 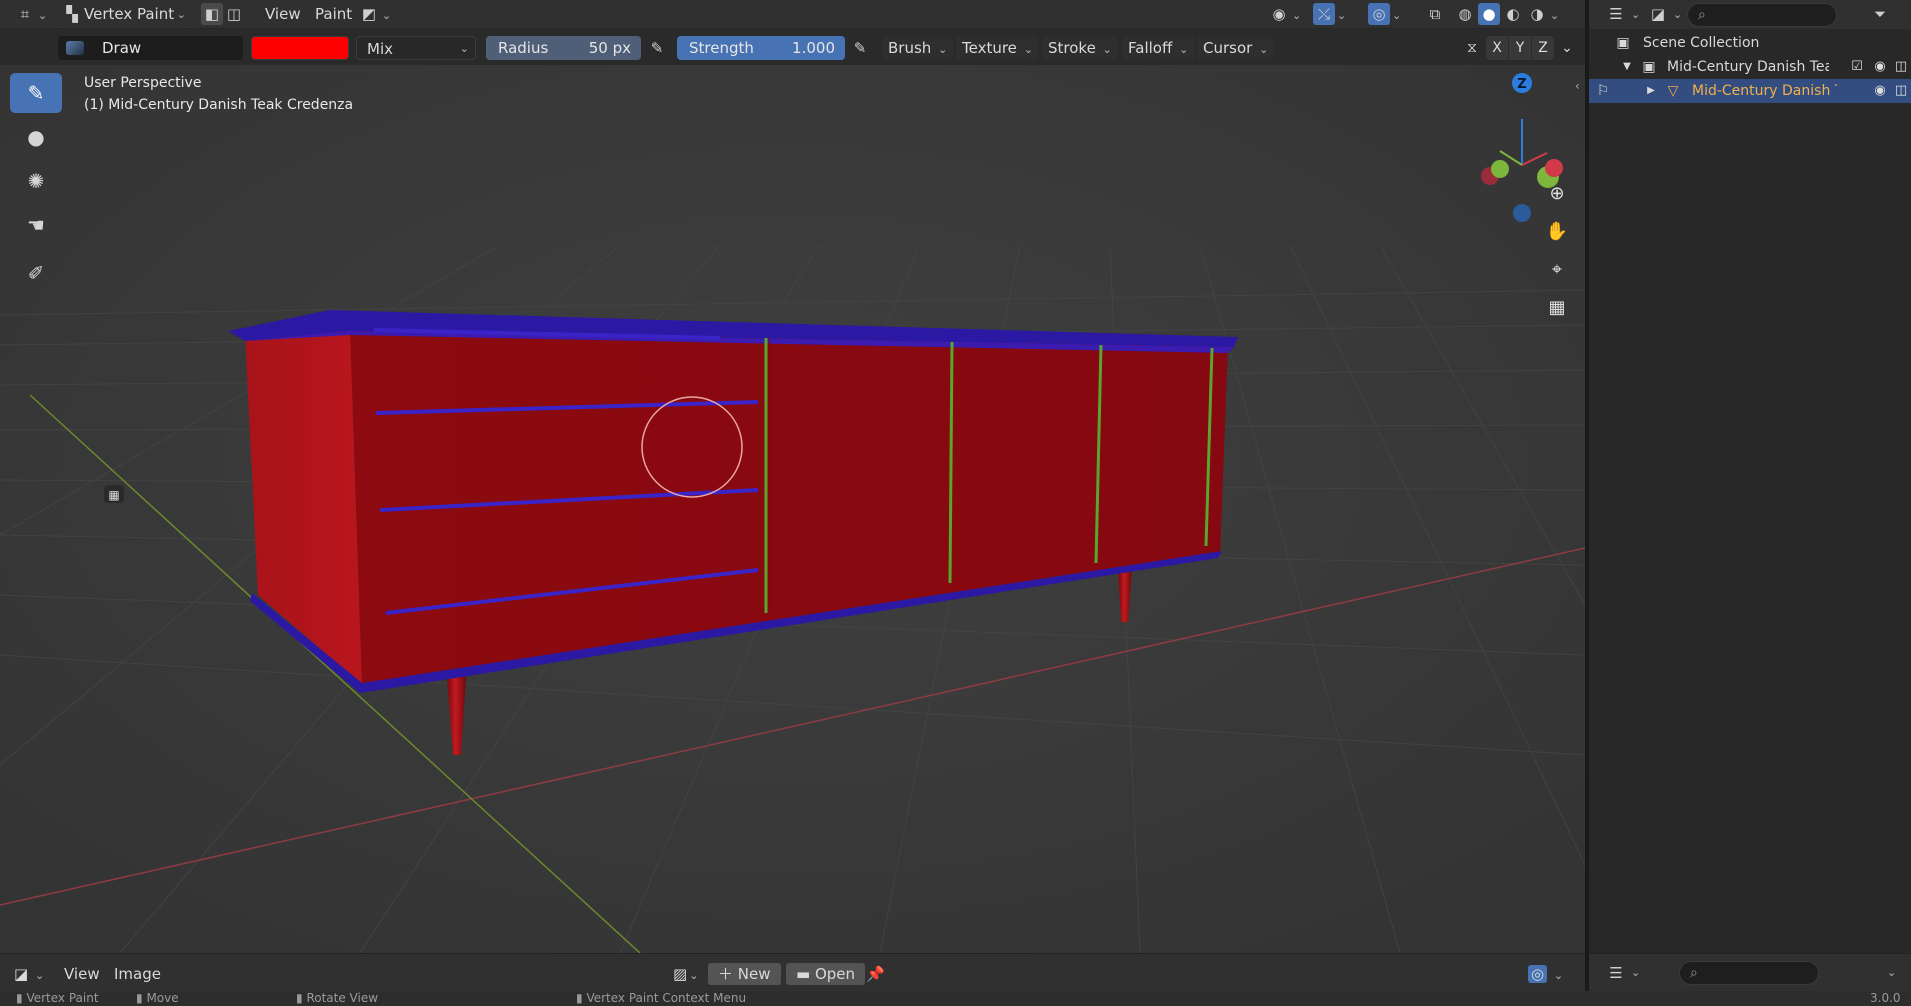 I want to click on brush-color-swatch, so click(x=300, y=48).